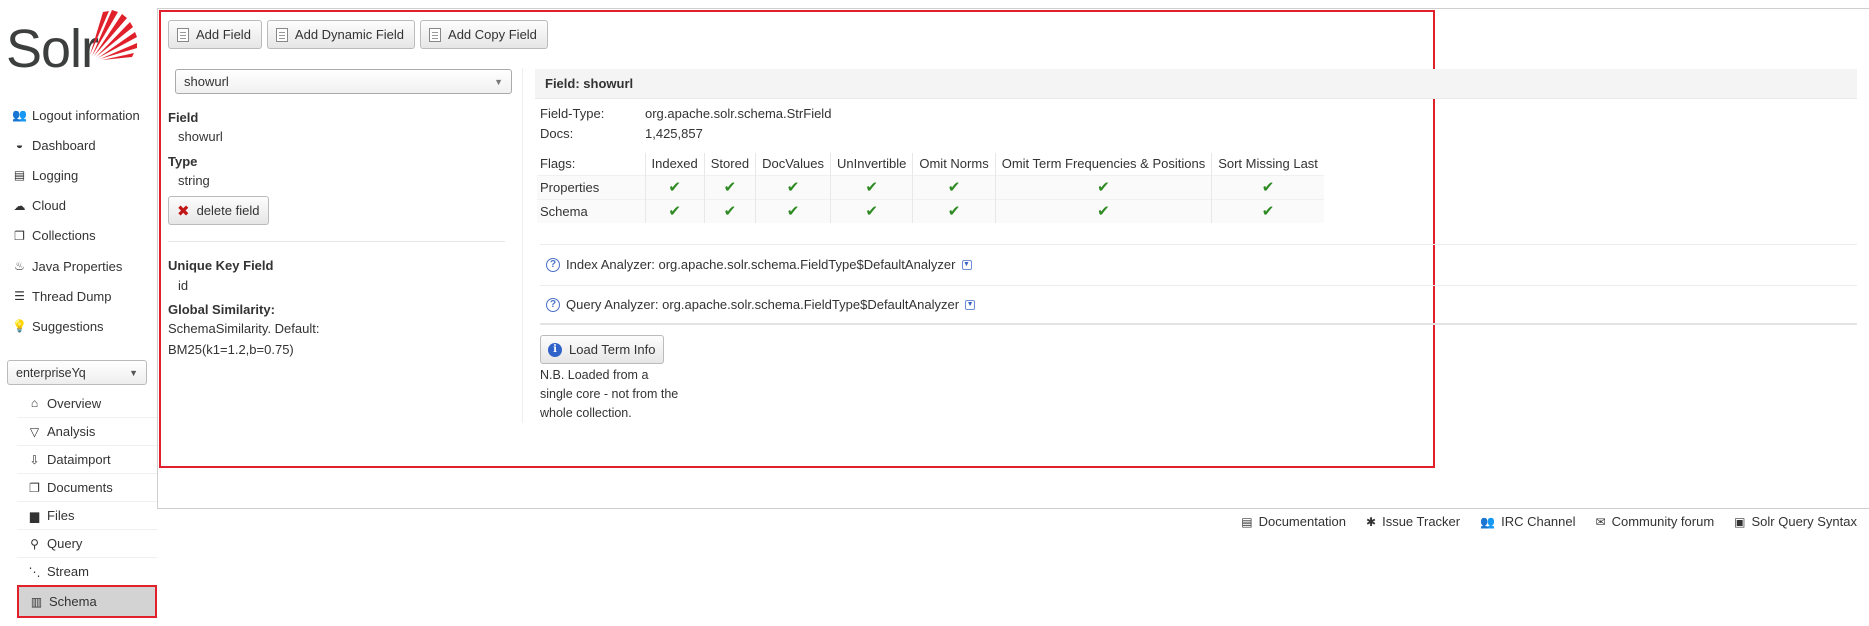  What do you see at coordinates (64, 145) in the screenshot?
I see `menu-item-label: Dashboard` at bounding box center [64, 145].